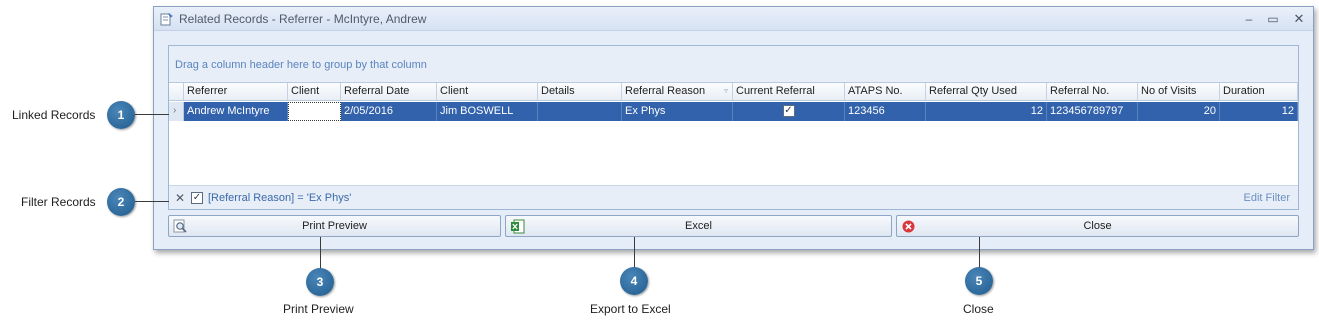  Describe the element at coordinates (634, 281) in the screenshot. I see `callout-4-badge: 4` at that location.